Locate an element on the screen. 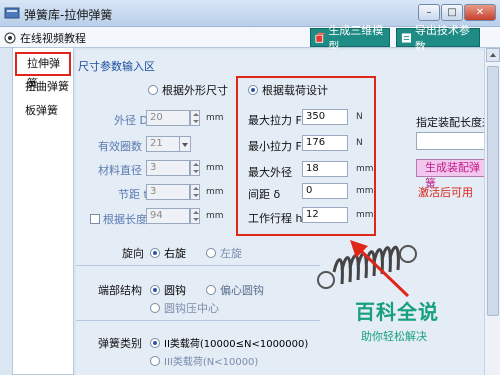  tab-label: 扭曲弹簧 is located at coordinates (47, 86).